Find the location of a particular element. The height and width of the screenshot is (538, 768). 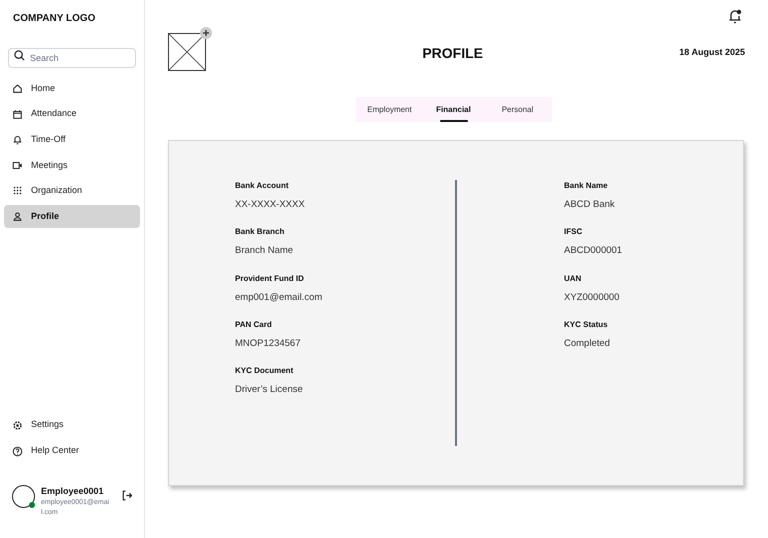

logout-icon is located at coordinates (127, 495).